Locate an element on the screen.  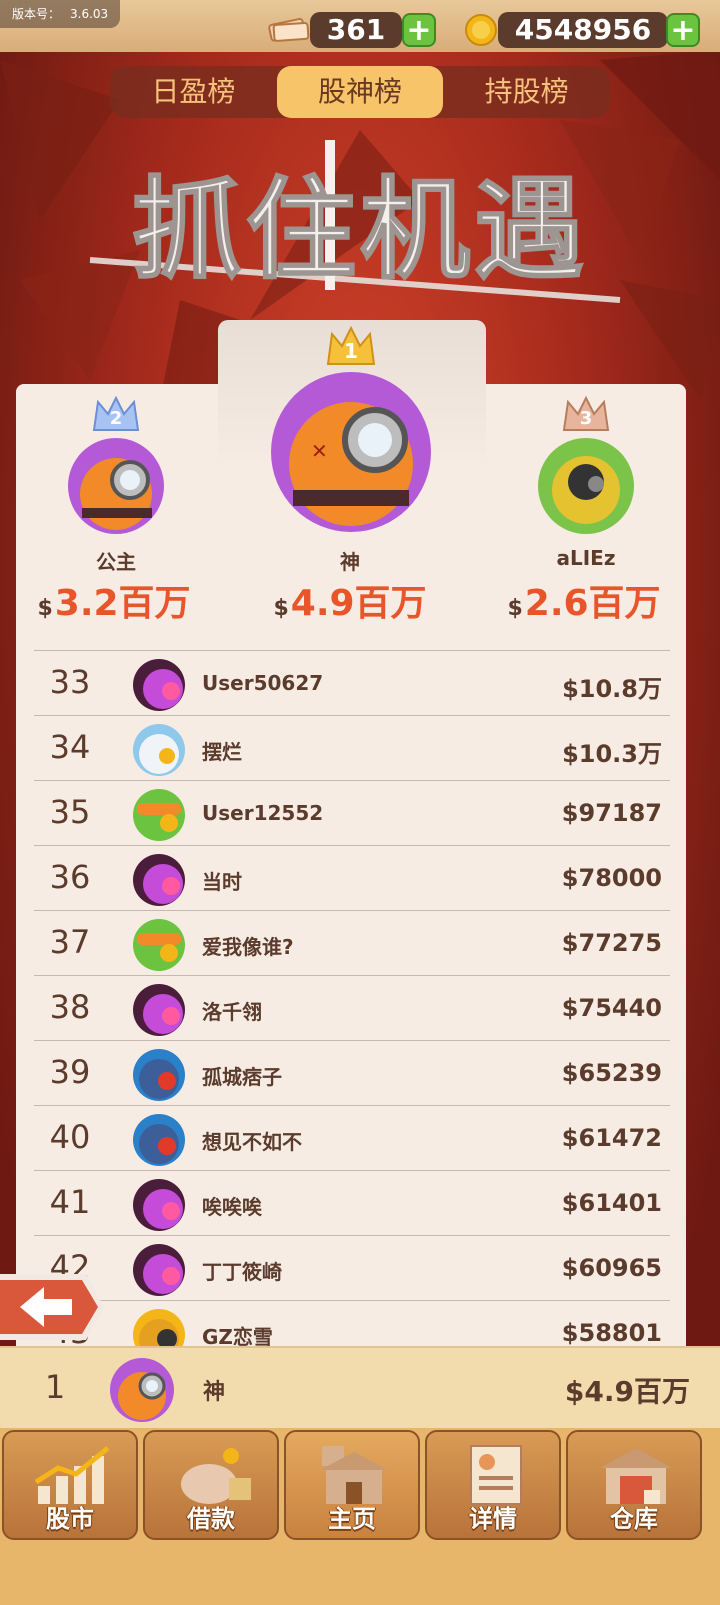
row-rank: 37 is located at coordinates (70, 942).